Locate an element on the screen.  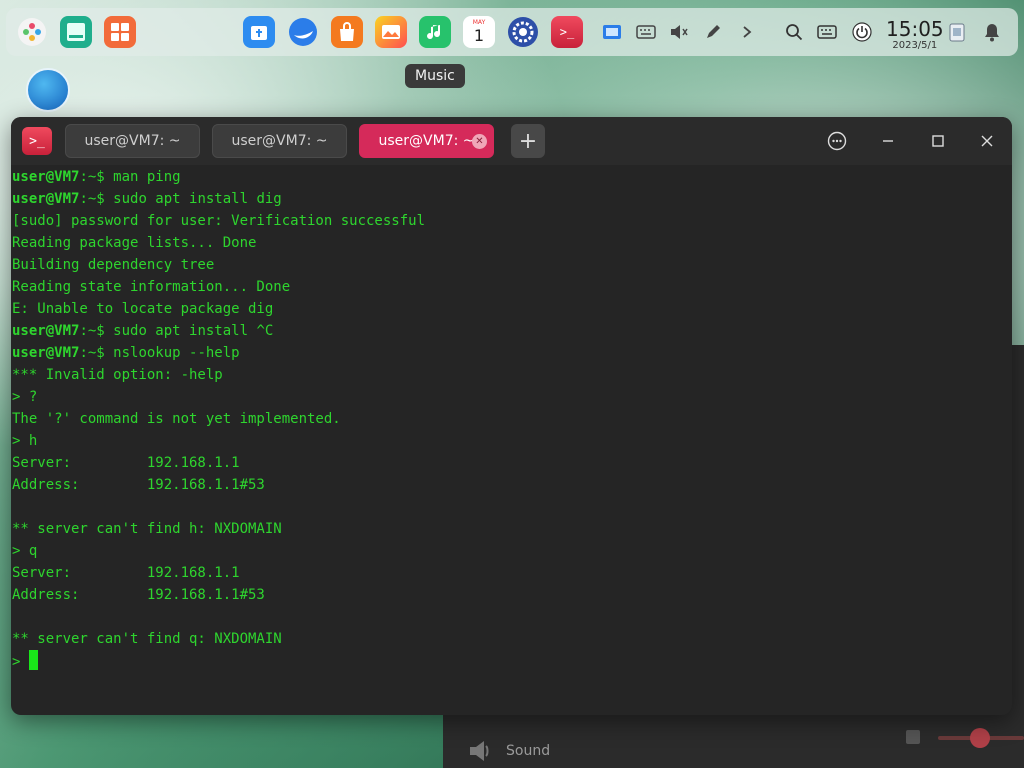
image-viewer-icon is located at coordinates (391, 32).